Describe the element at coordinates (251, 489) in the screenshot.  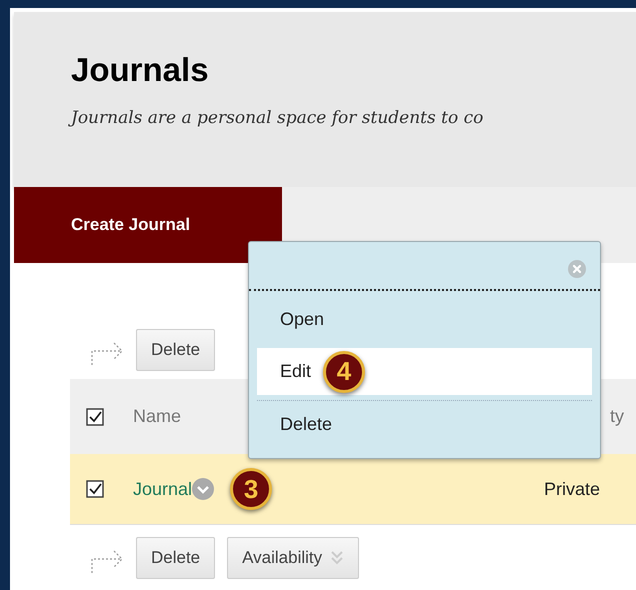
I see `step-badge: 3` at that location.